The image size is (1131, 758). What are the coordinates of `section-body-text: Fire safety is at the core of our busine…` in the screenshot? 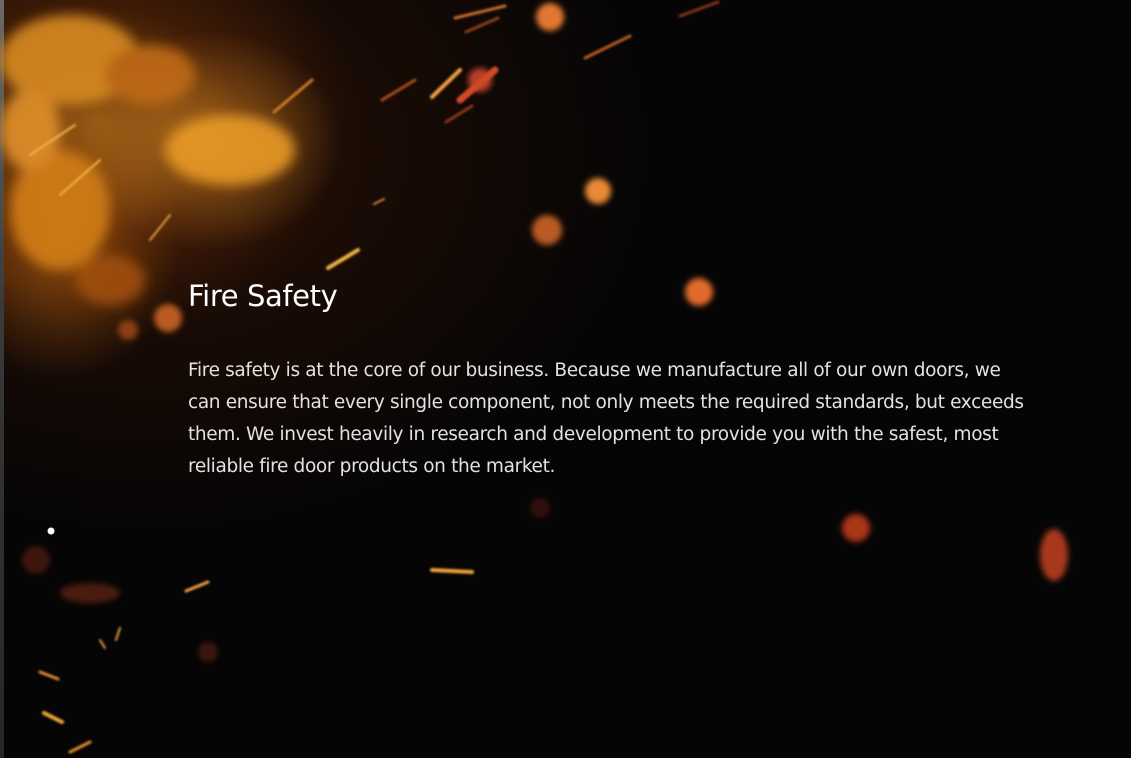 It's located at (606, 418).